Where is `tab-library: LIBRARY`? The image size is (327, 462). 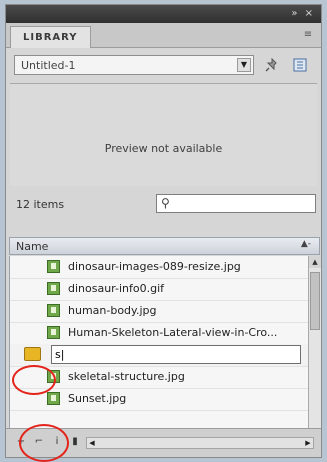
tab-library: LIBRARY is located at coordinates (50, 37).